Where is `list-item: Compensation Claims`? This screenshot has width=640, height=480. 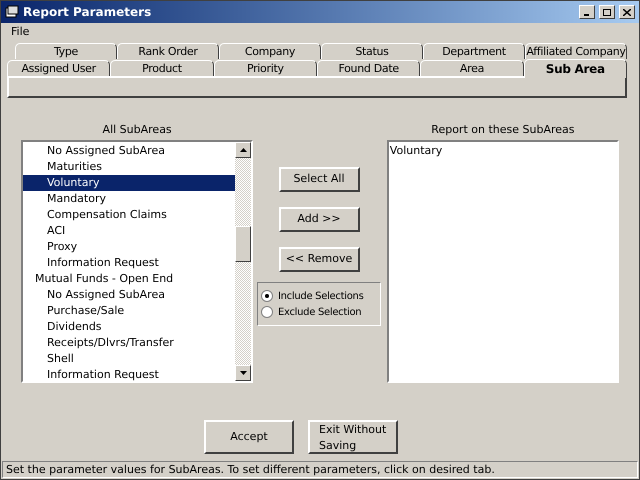 list-item: Compensation Claims is located at coordinates (129, 215).